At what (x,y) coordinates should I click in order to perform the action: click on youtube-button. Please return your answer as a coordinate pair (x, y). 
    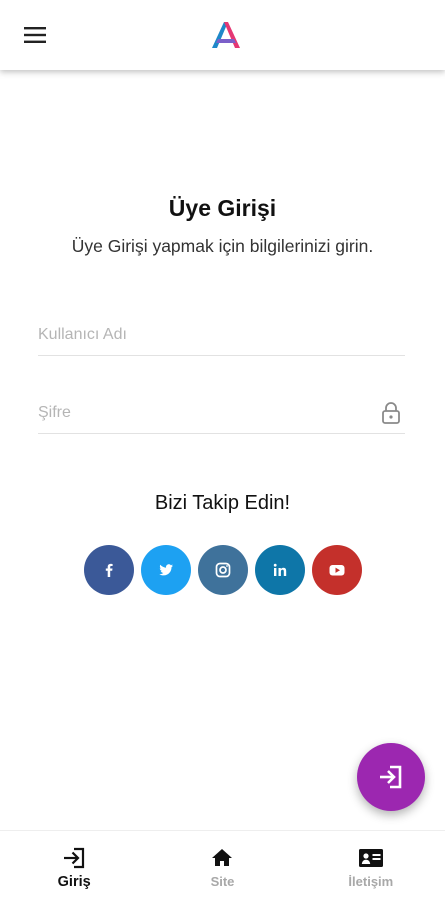
    Looking at the image, I should click on (337, 570).